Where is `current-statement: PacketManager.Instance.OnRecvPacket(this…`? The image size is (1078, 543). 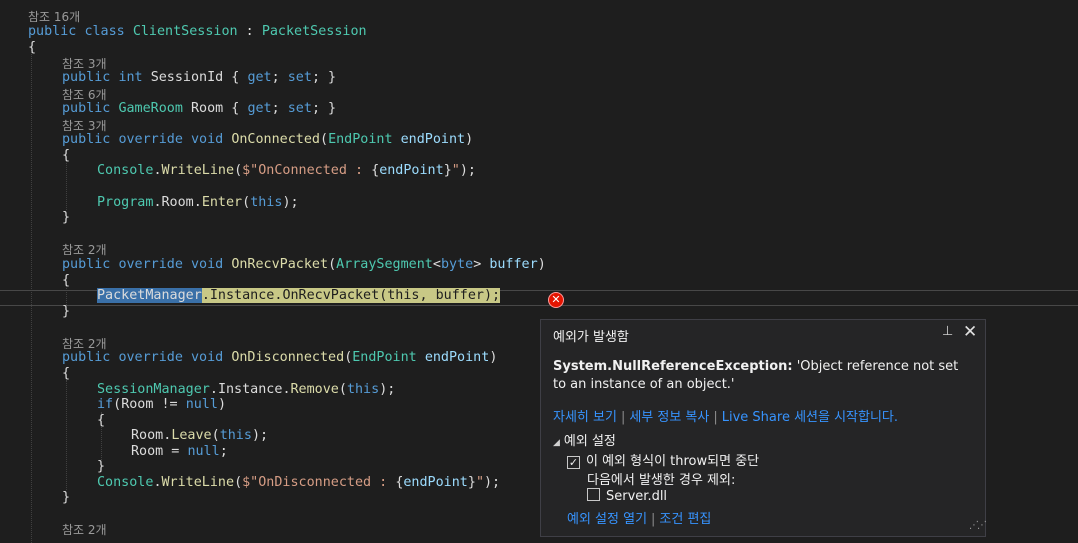
current-statement: PacketManager.Instance.OnRecvPacket(this… is located at coordinates (299, 295).